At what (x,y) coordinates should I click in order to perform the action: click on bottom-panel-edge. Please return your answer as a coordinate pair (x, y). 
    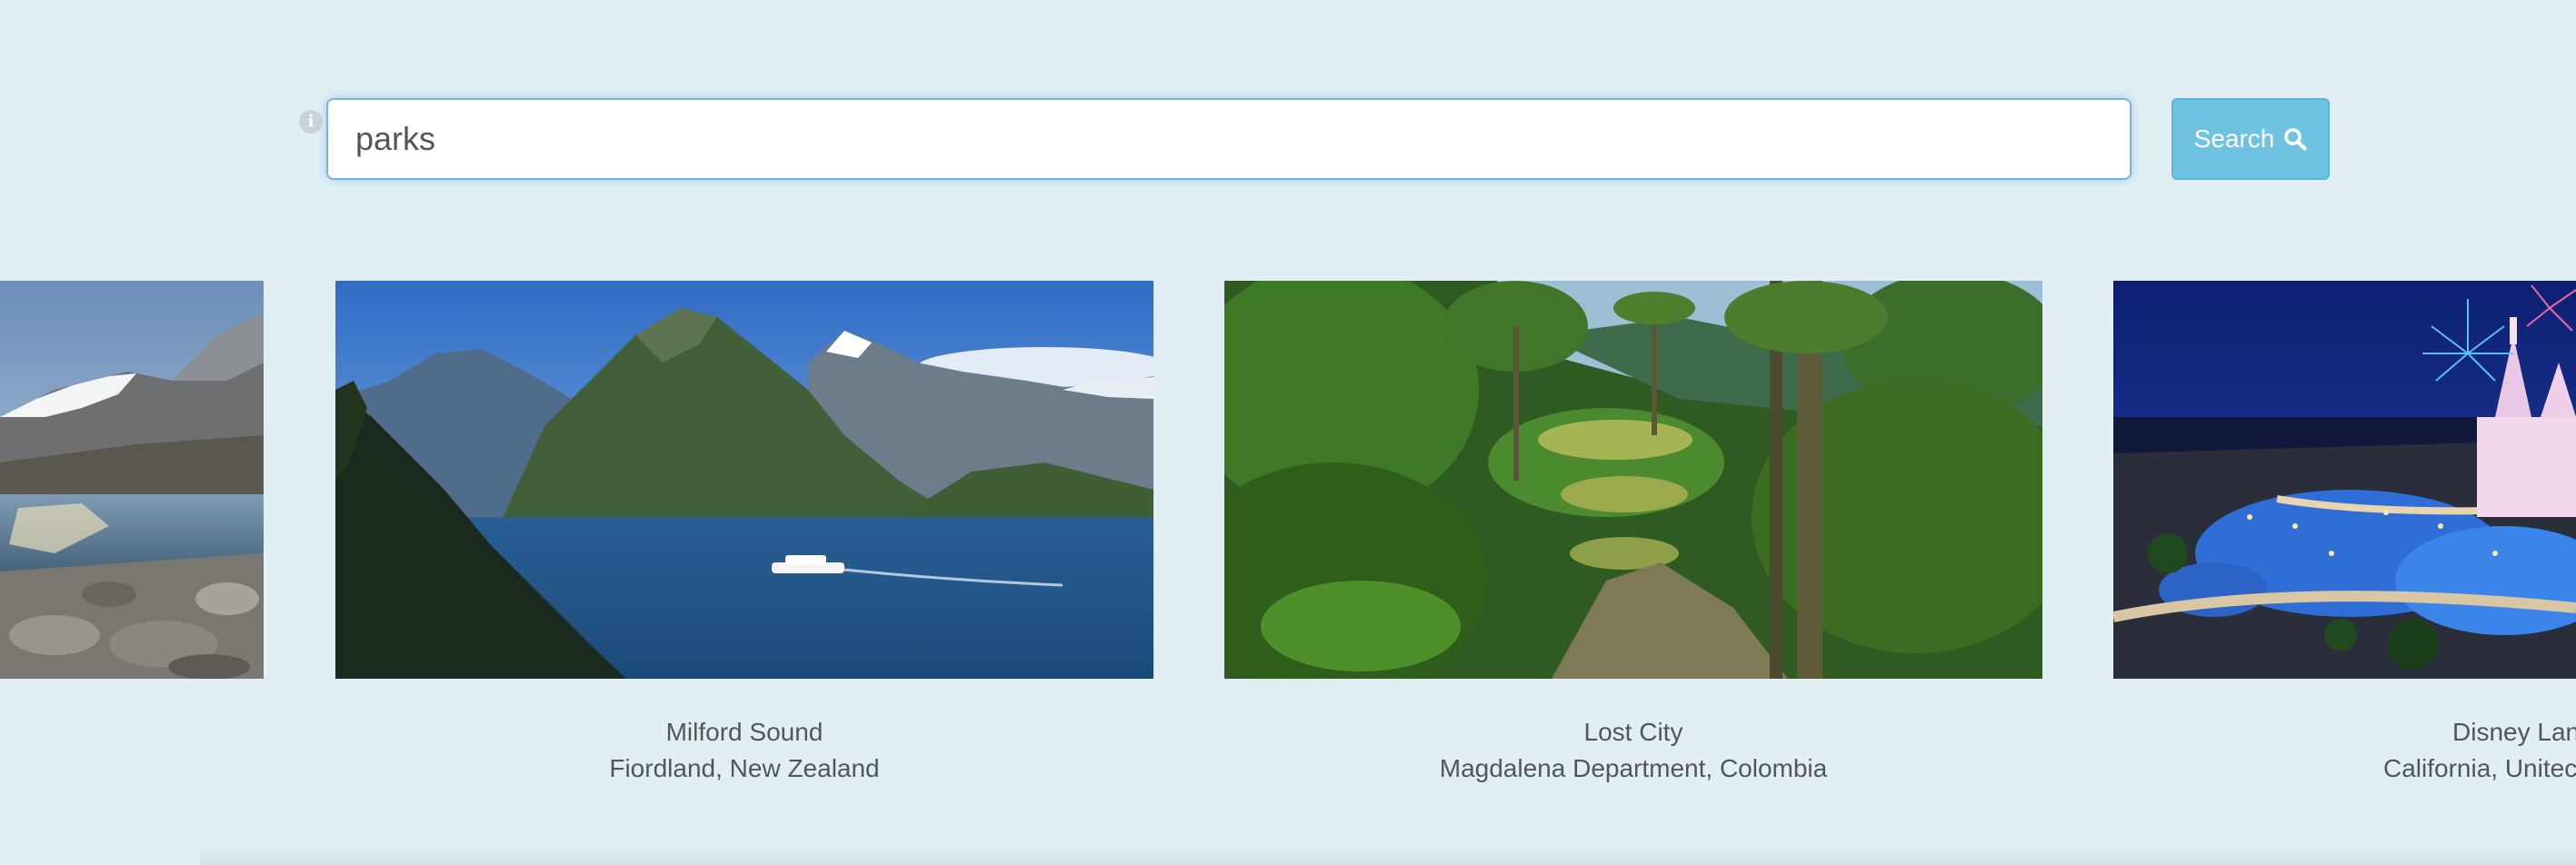
    Looking at the image, I should click on (1388, 855).